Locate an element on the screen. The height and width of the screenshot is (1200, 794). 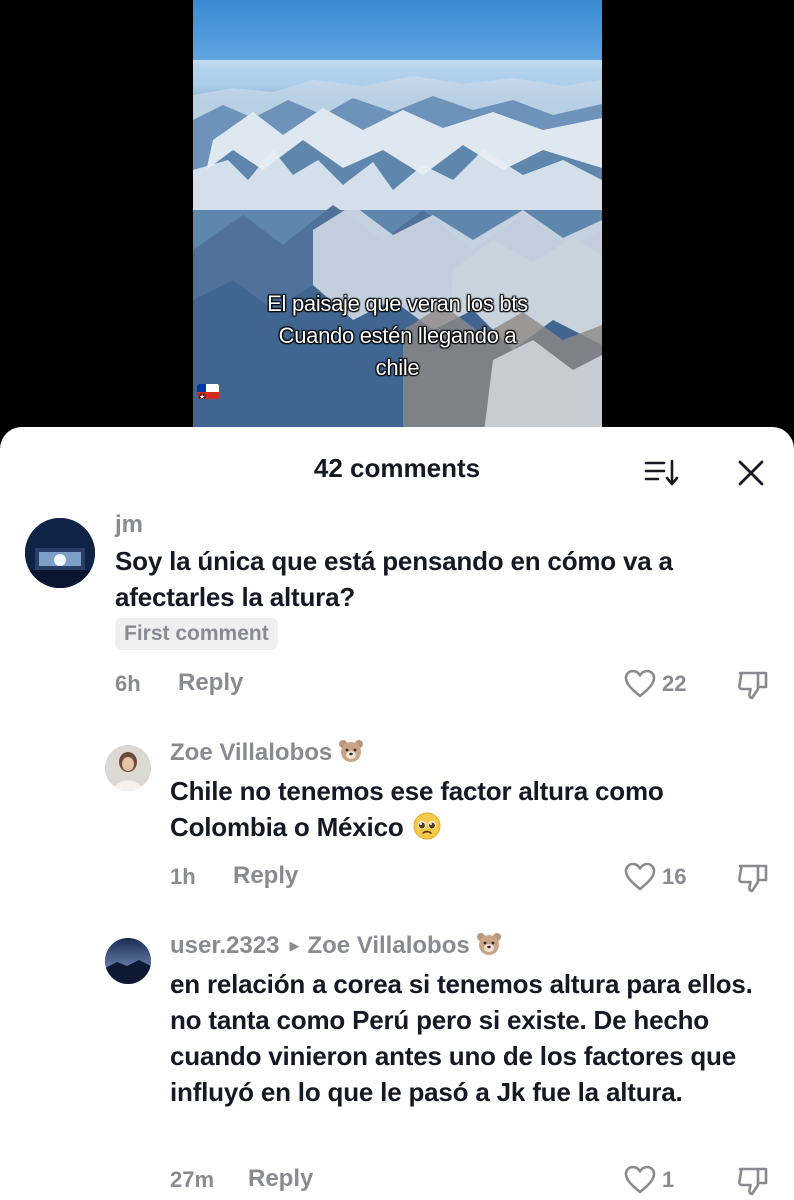
reply-arrow-icon: ▶ is located at coordinates (294, 945).